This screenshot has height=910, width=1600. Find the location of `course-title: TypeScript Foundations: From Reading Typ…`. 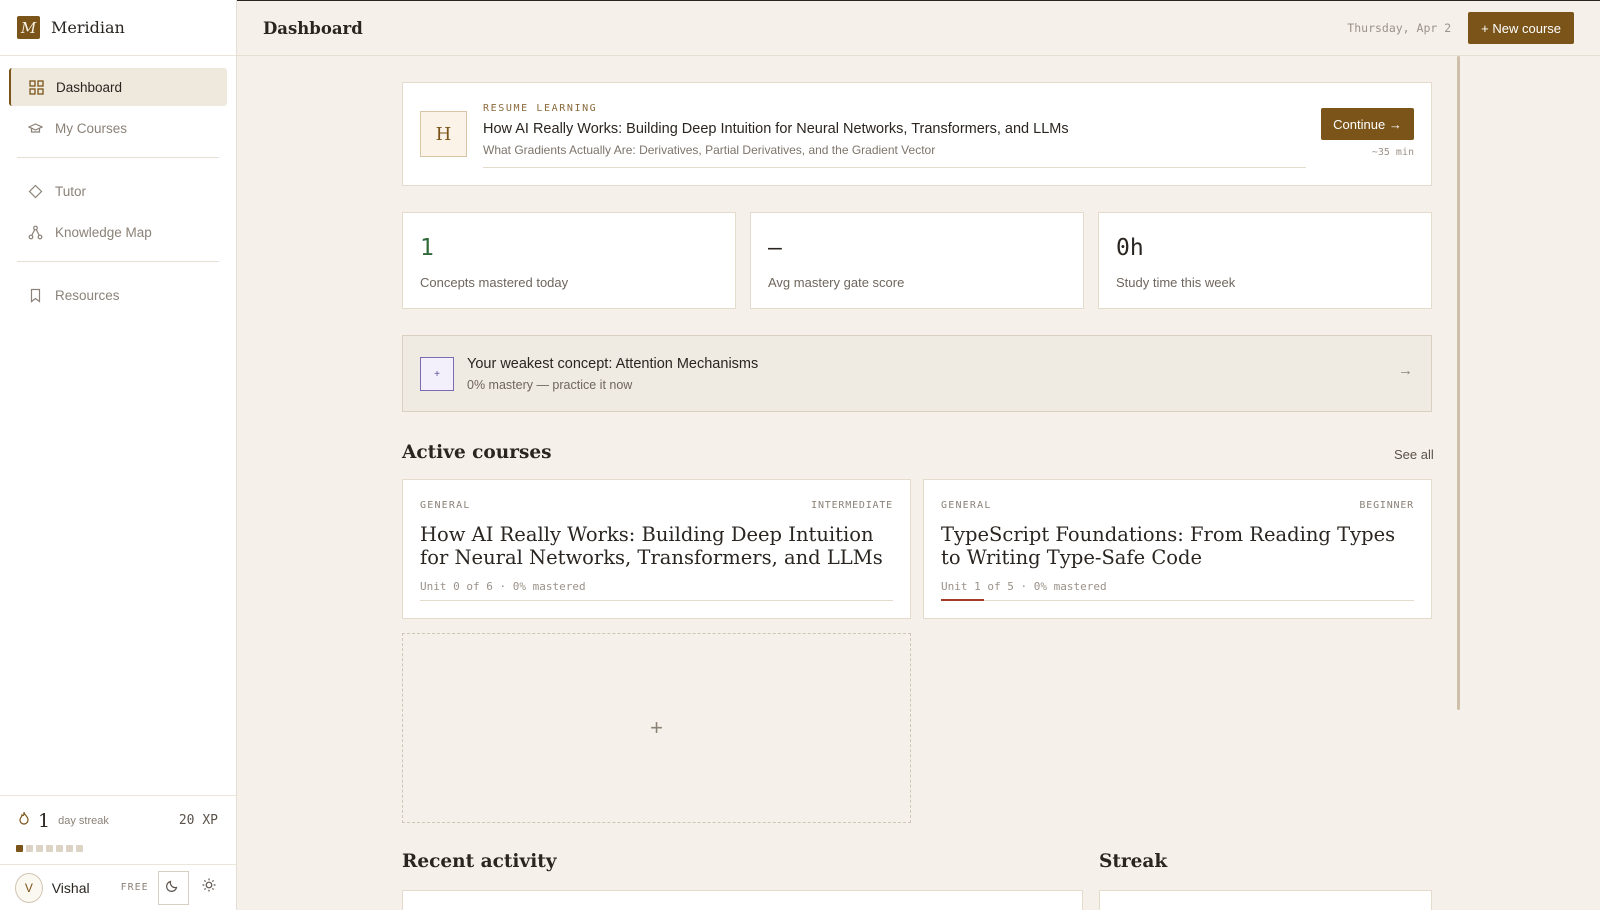

course-title: TypeScript Foundations: From Reading Typ… is located at coordinates (1168, 546).